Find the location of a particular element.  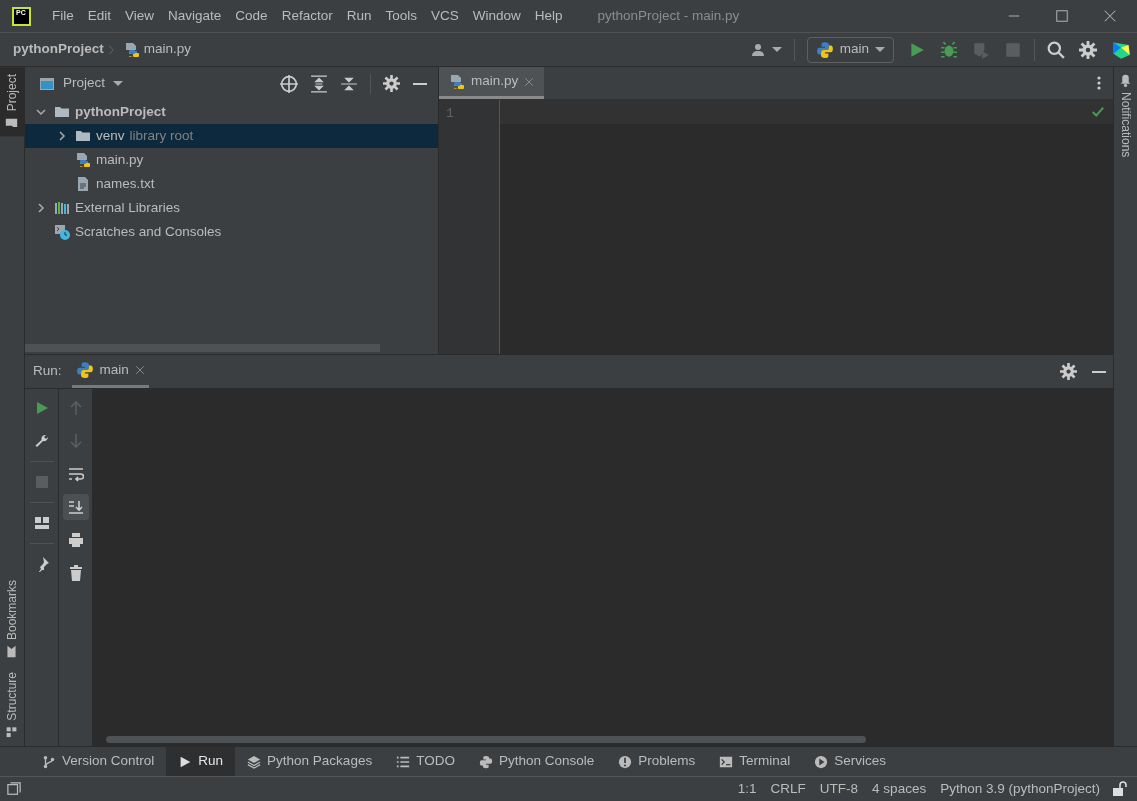

structure-icon is located at coordinates (12, 732).